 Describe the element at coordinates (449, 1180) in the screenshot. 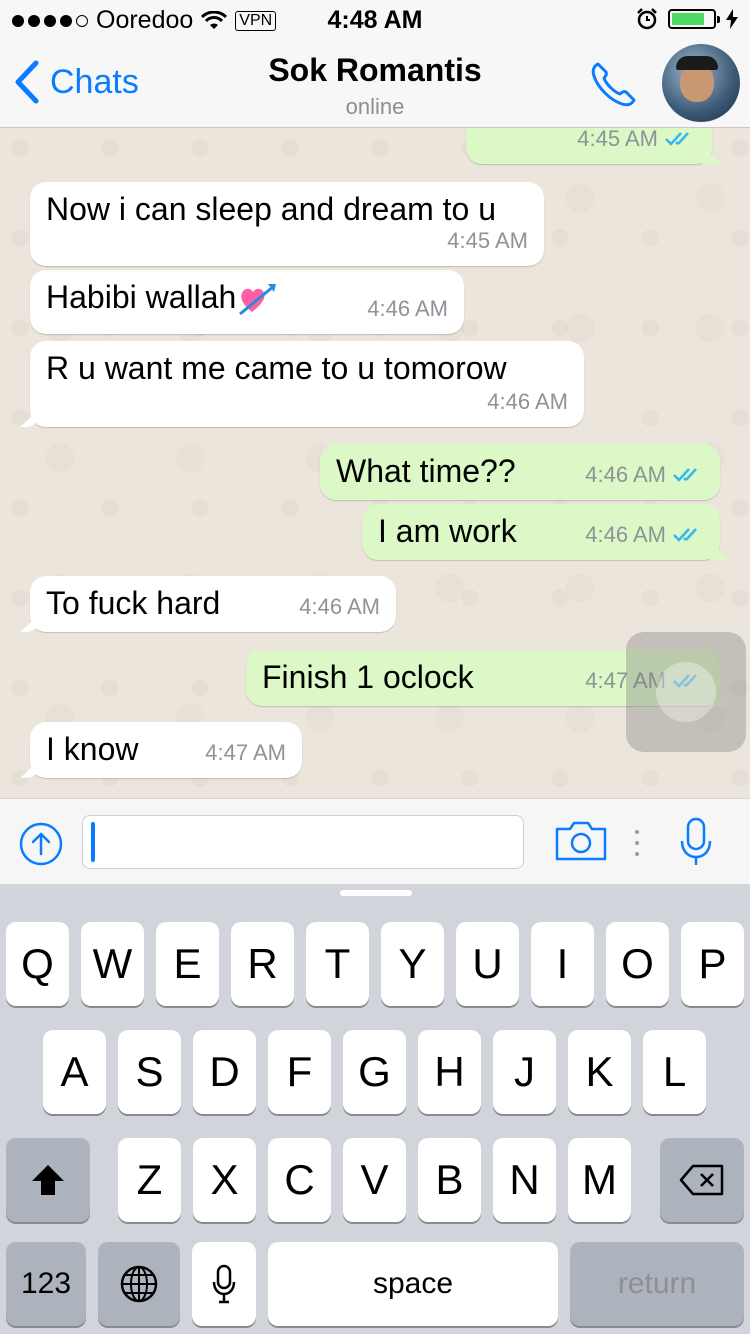

I see `key-b: B` at that location.